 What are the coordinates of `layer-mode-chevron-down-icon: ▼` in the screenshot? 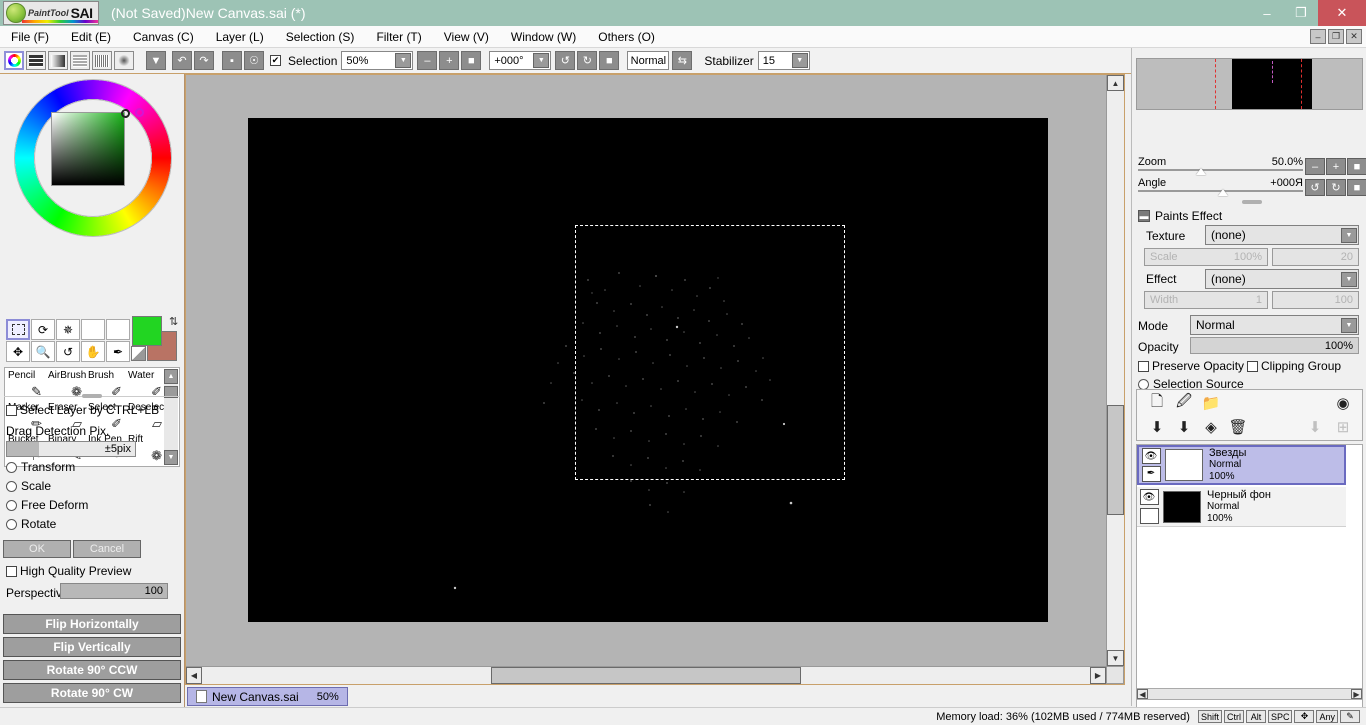 It's located at (1349, 325).